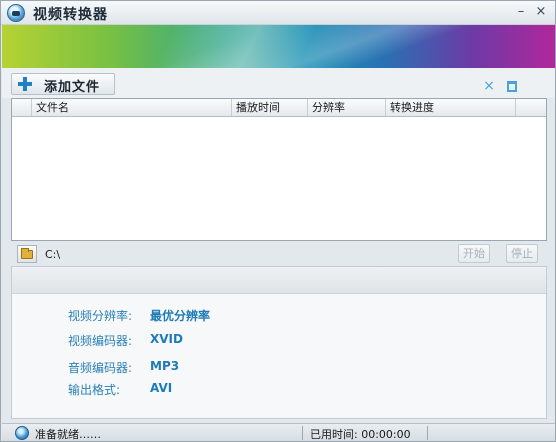 The image size is (556, 442). Describe the element at coordinates (541, 12) in the screenshot. I see `close-icon: ×` at that location.